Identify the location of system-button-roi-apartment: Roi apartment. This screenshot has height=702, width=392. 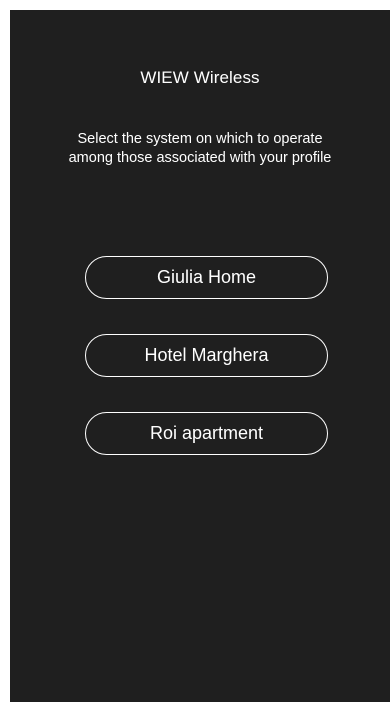
(206, 433).